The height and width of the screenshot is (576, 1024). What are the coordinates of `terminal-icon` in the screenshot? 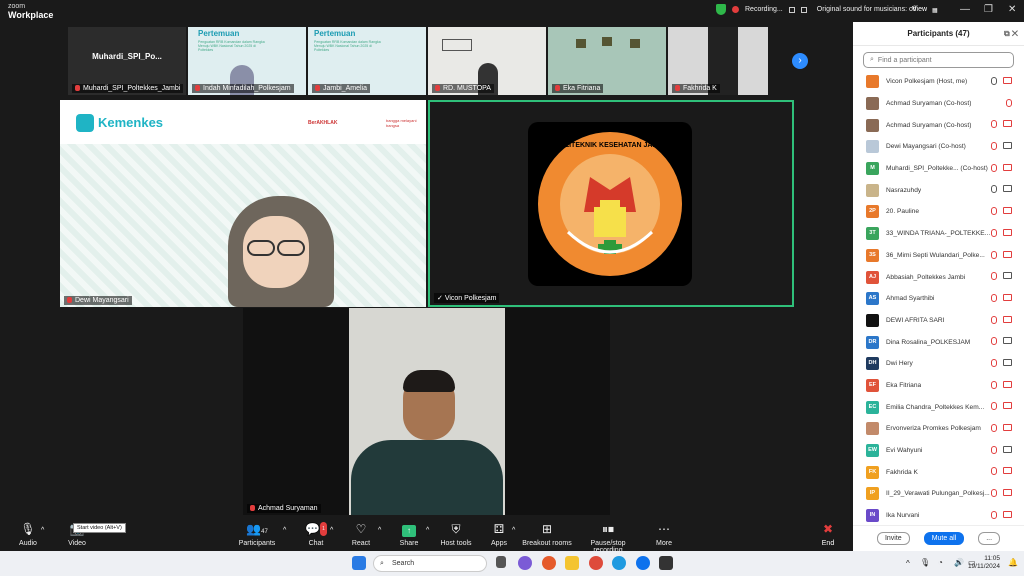 It's located at (666, 563).